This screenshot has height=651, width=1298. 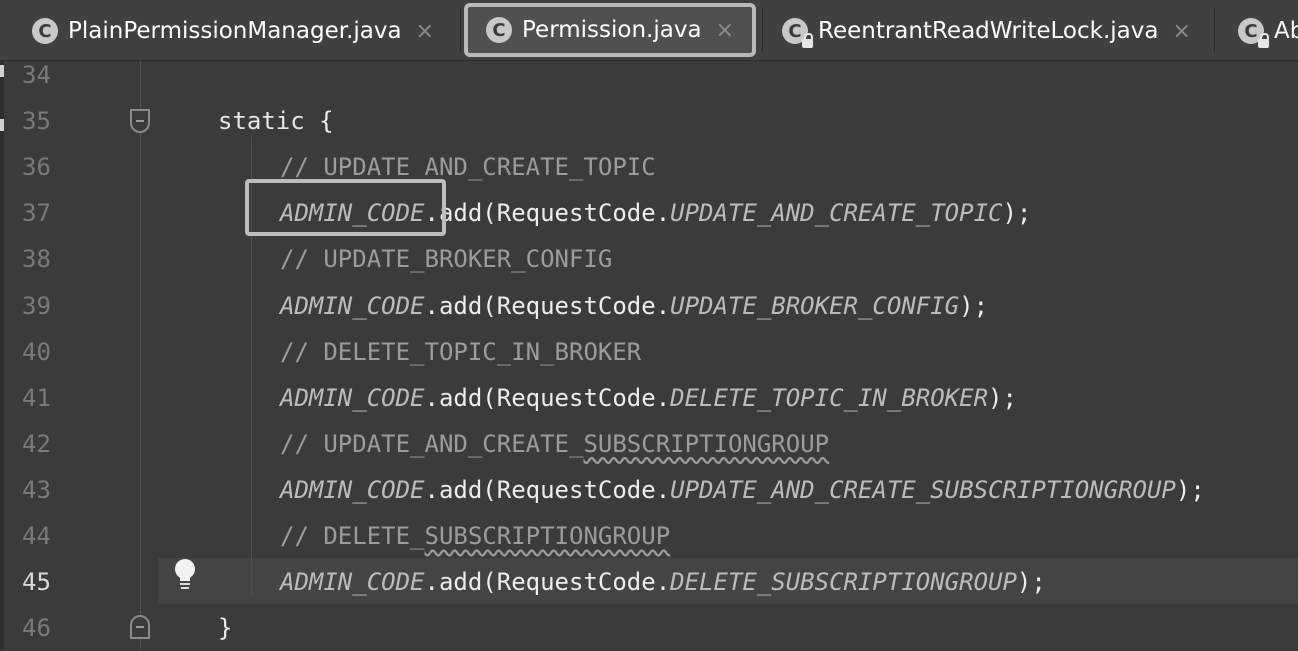 What do you see at coordinates (797, 33) in the screenshot?
I see `class-locked-icon: C` at bounding box center [797, 33].